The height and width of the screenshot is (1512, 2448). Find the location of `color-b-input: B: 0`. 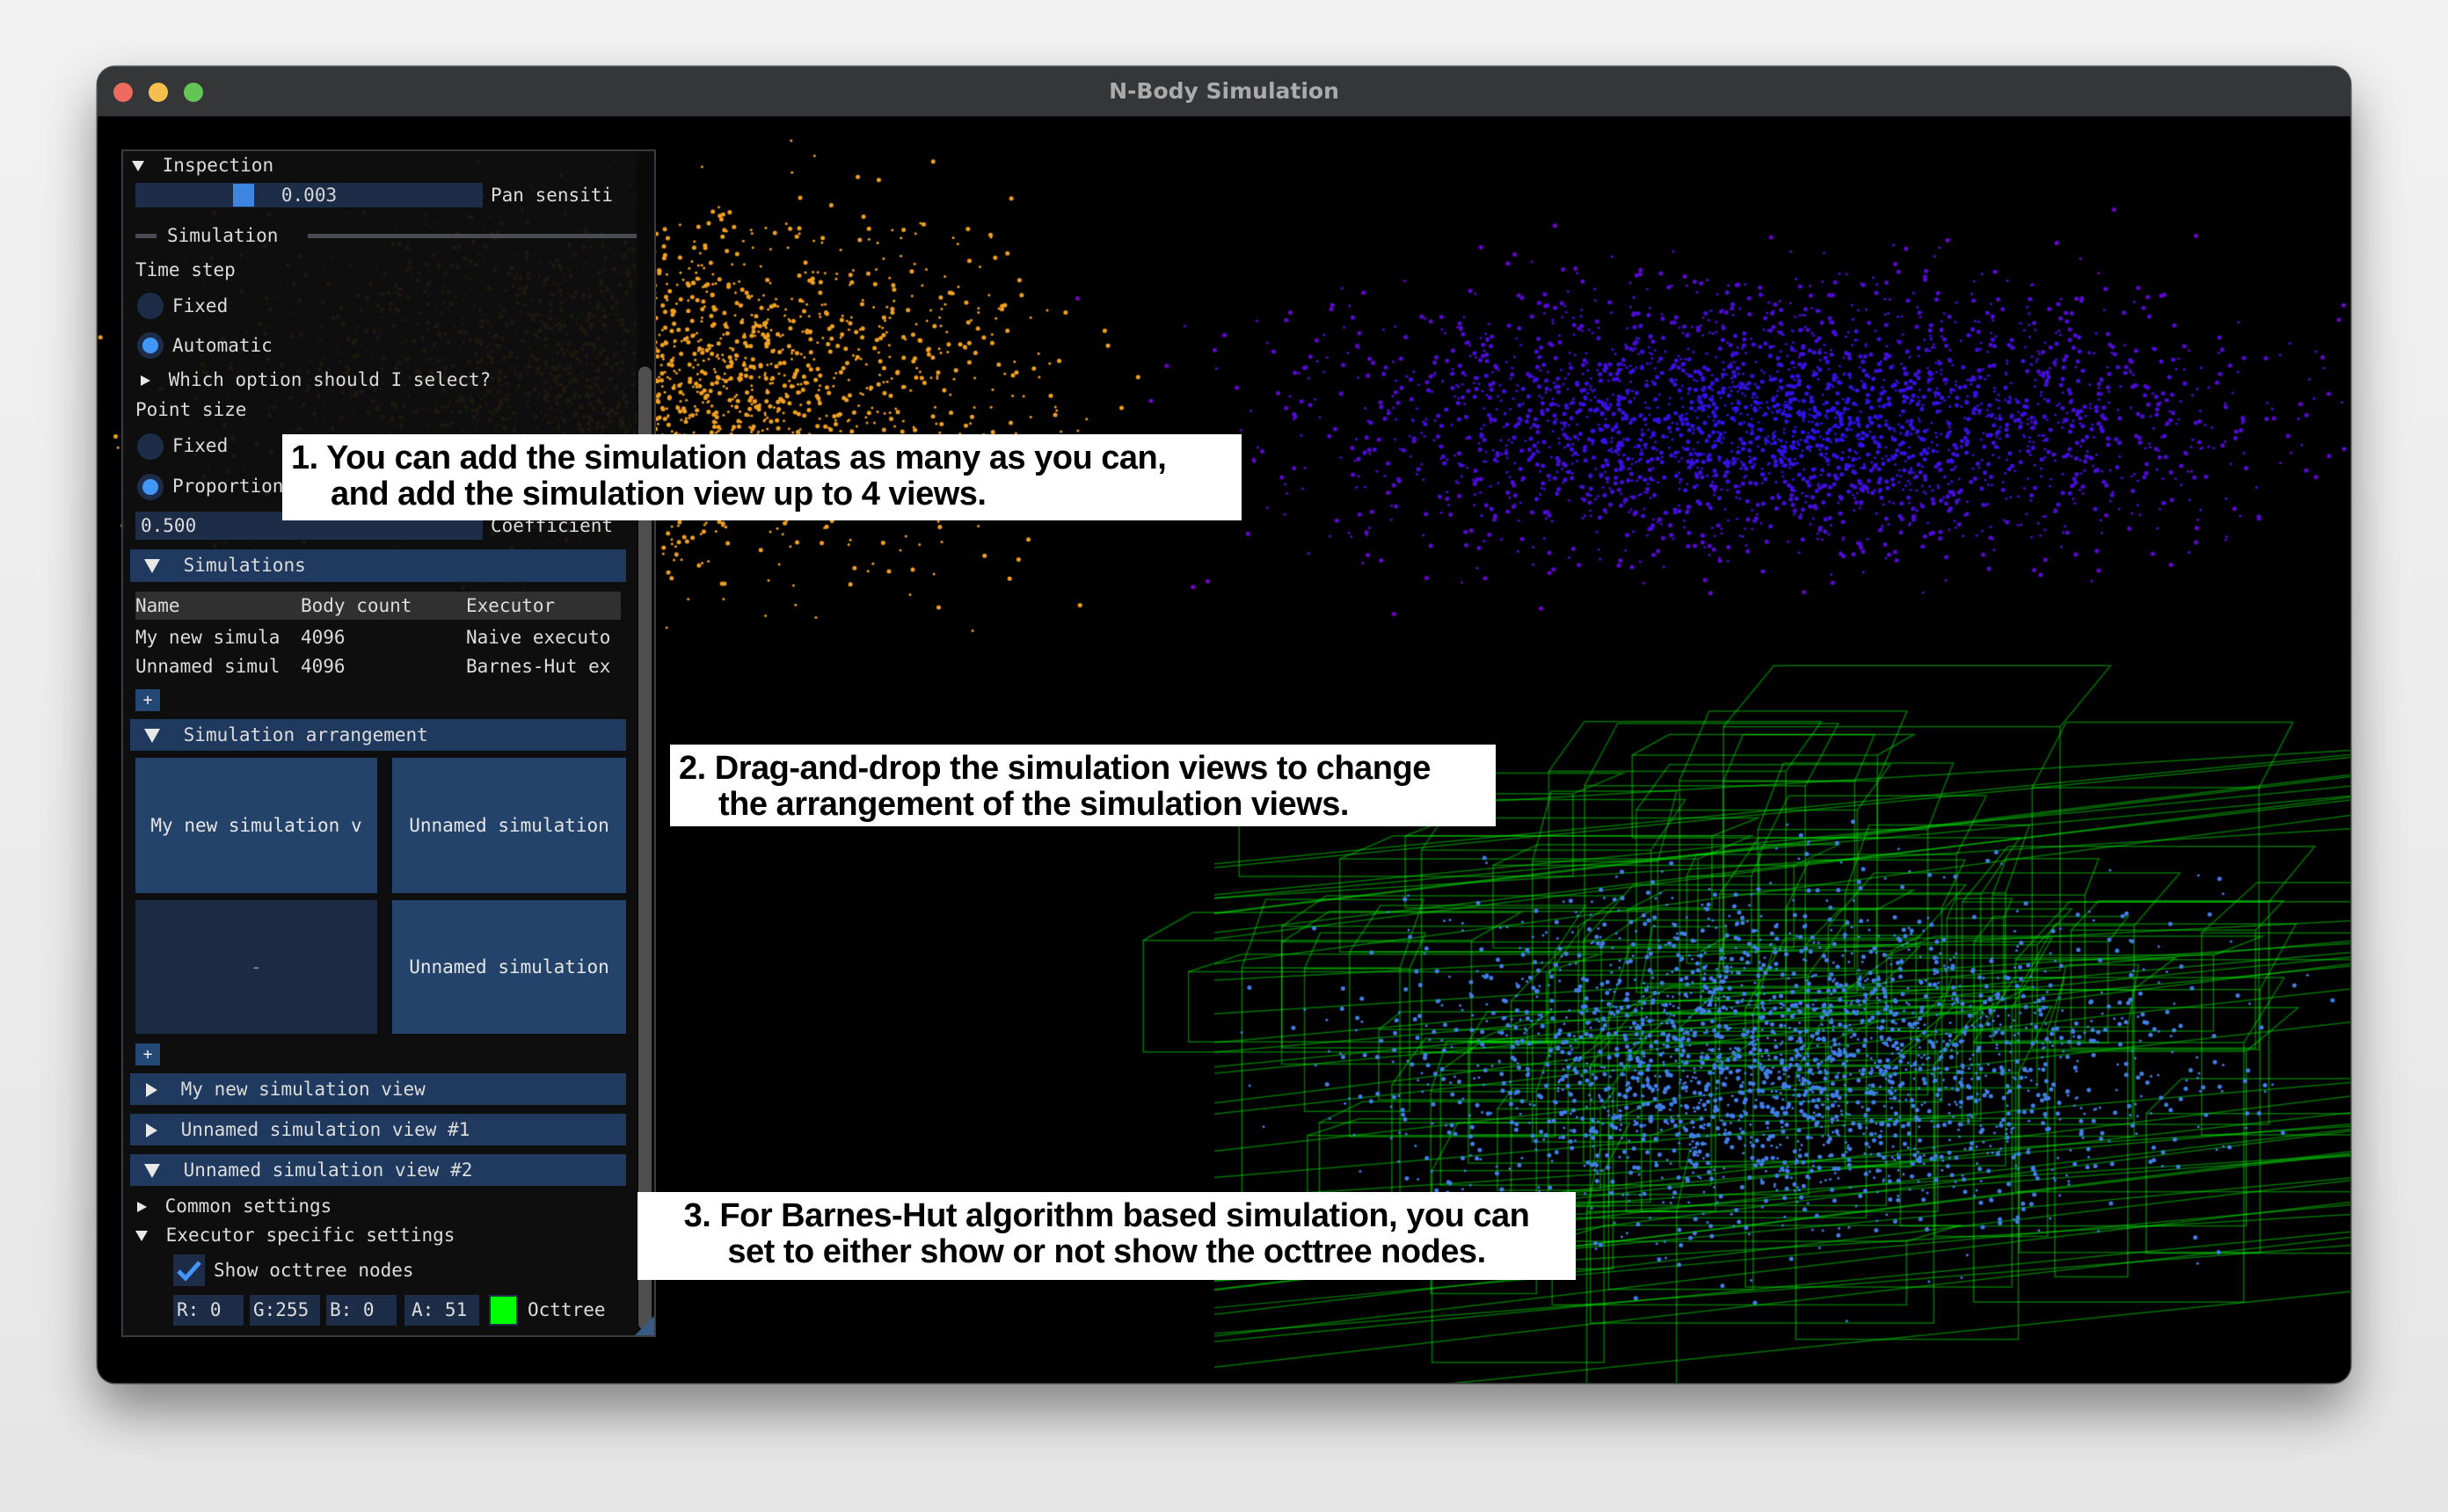

color-b-input: B: 0 is located at coordinates (361, 1311).